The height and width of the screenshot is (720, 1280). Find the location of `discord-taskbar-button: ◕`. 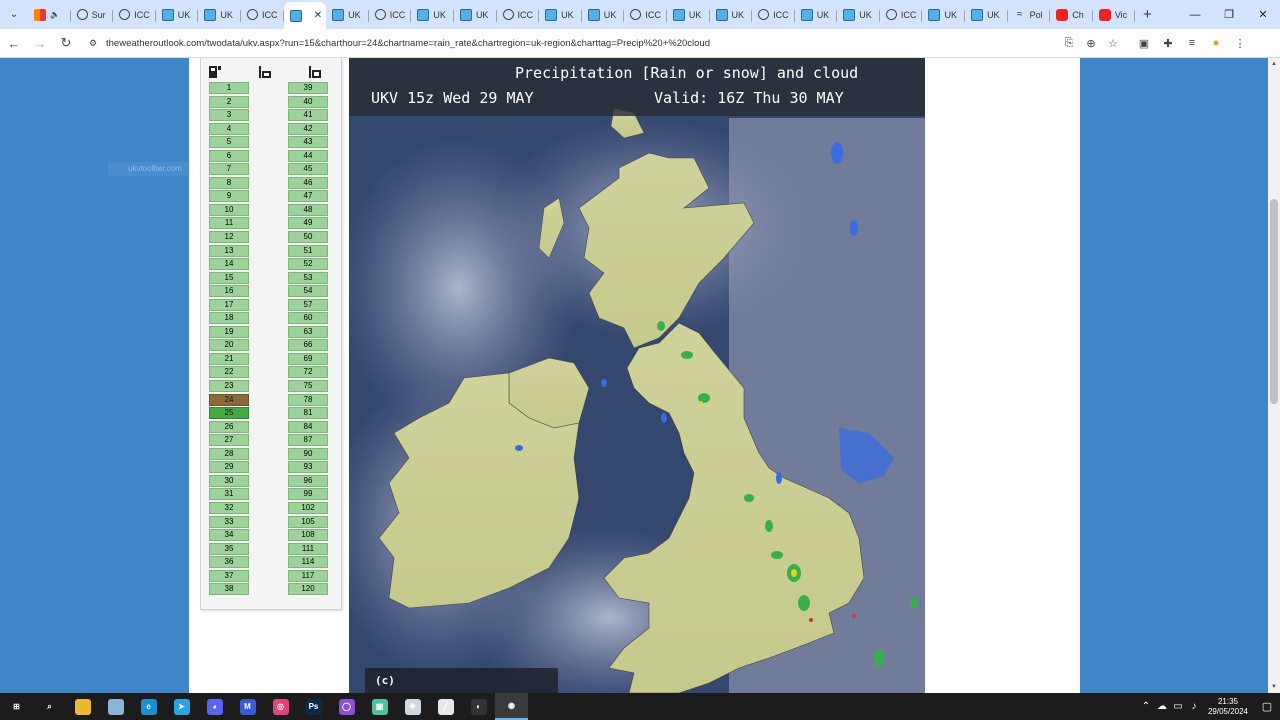

discord-taskbar-button: ◕ is located at coordinates (214, 706).